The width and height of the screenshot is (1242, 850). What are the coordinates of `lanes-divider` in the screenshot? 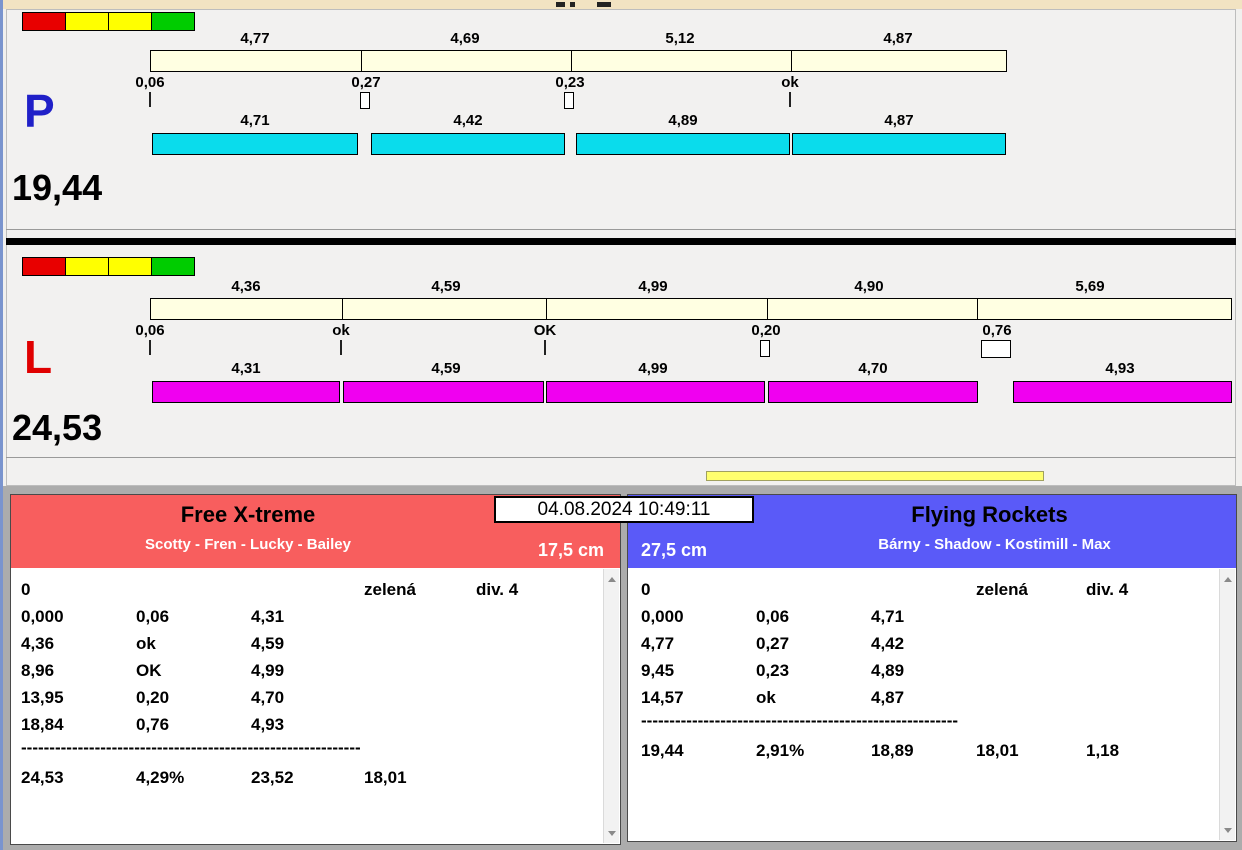 It's located at (621, 241).